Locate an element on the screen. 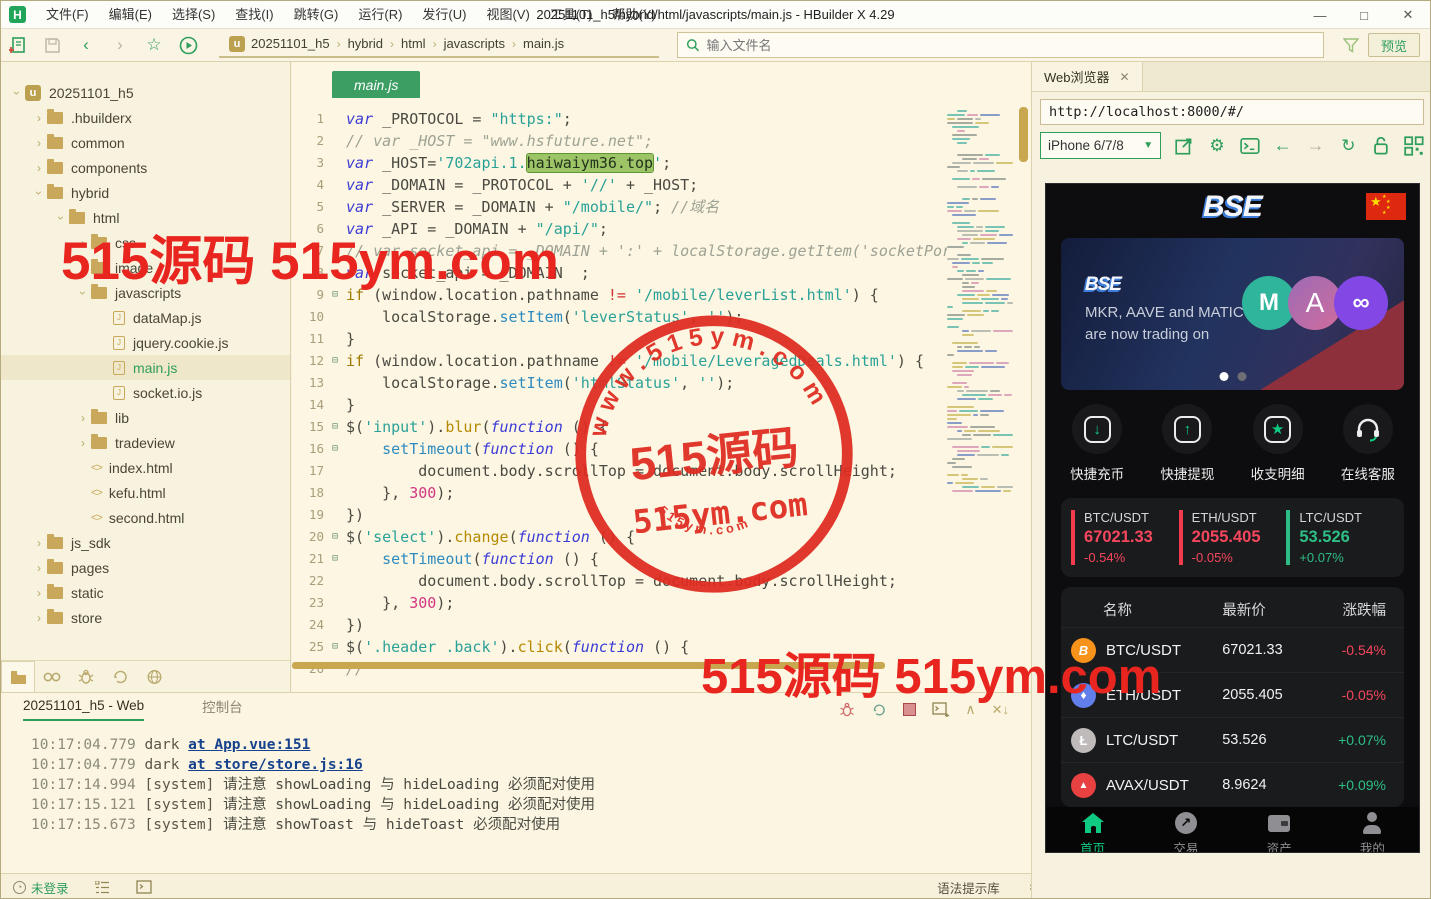 This screenshot has height=899, width=1431. tree-item-hybrid: › hybrid is located at coordinates (145, 192).